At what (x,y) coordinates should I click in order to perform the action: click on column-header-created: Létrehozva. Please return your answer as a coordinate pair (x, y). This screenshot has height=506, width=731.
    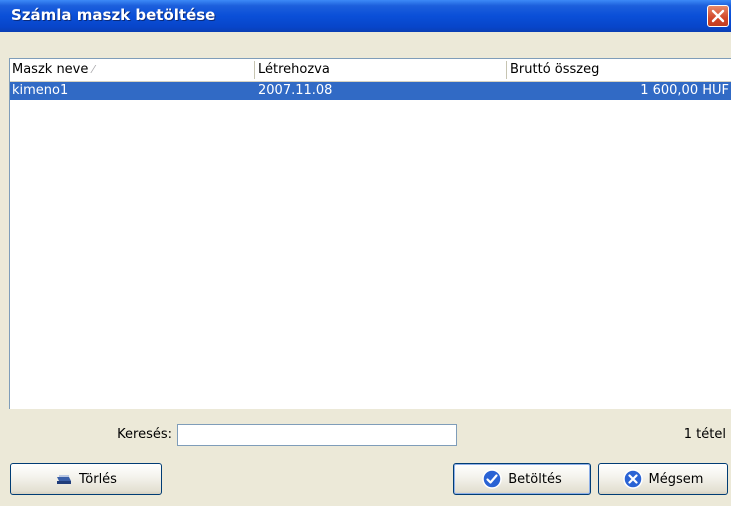
    Looking at the image, I should click on (381, 70).